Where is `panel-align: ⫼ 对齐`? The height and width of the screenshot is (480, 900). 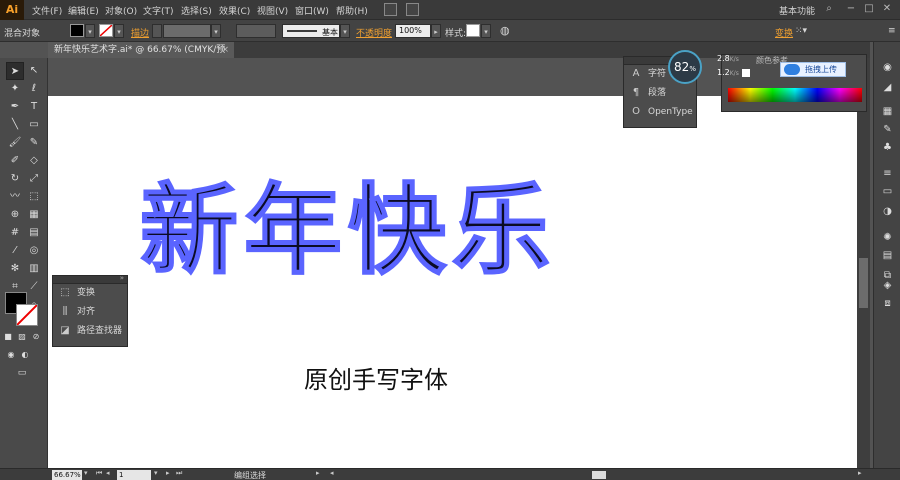
panel-align: ⫼ 对齐 is located at coordinates (90, 312).